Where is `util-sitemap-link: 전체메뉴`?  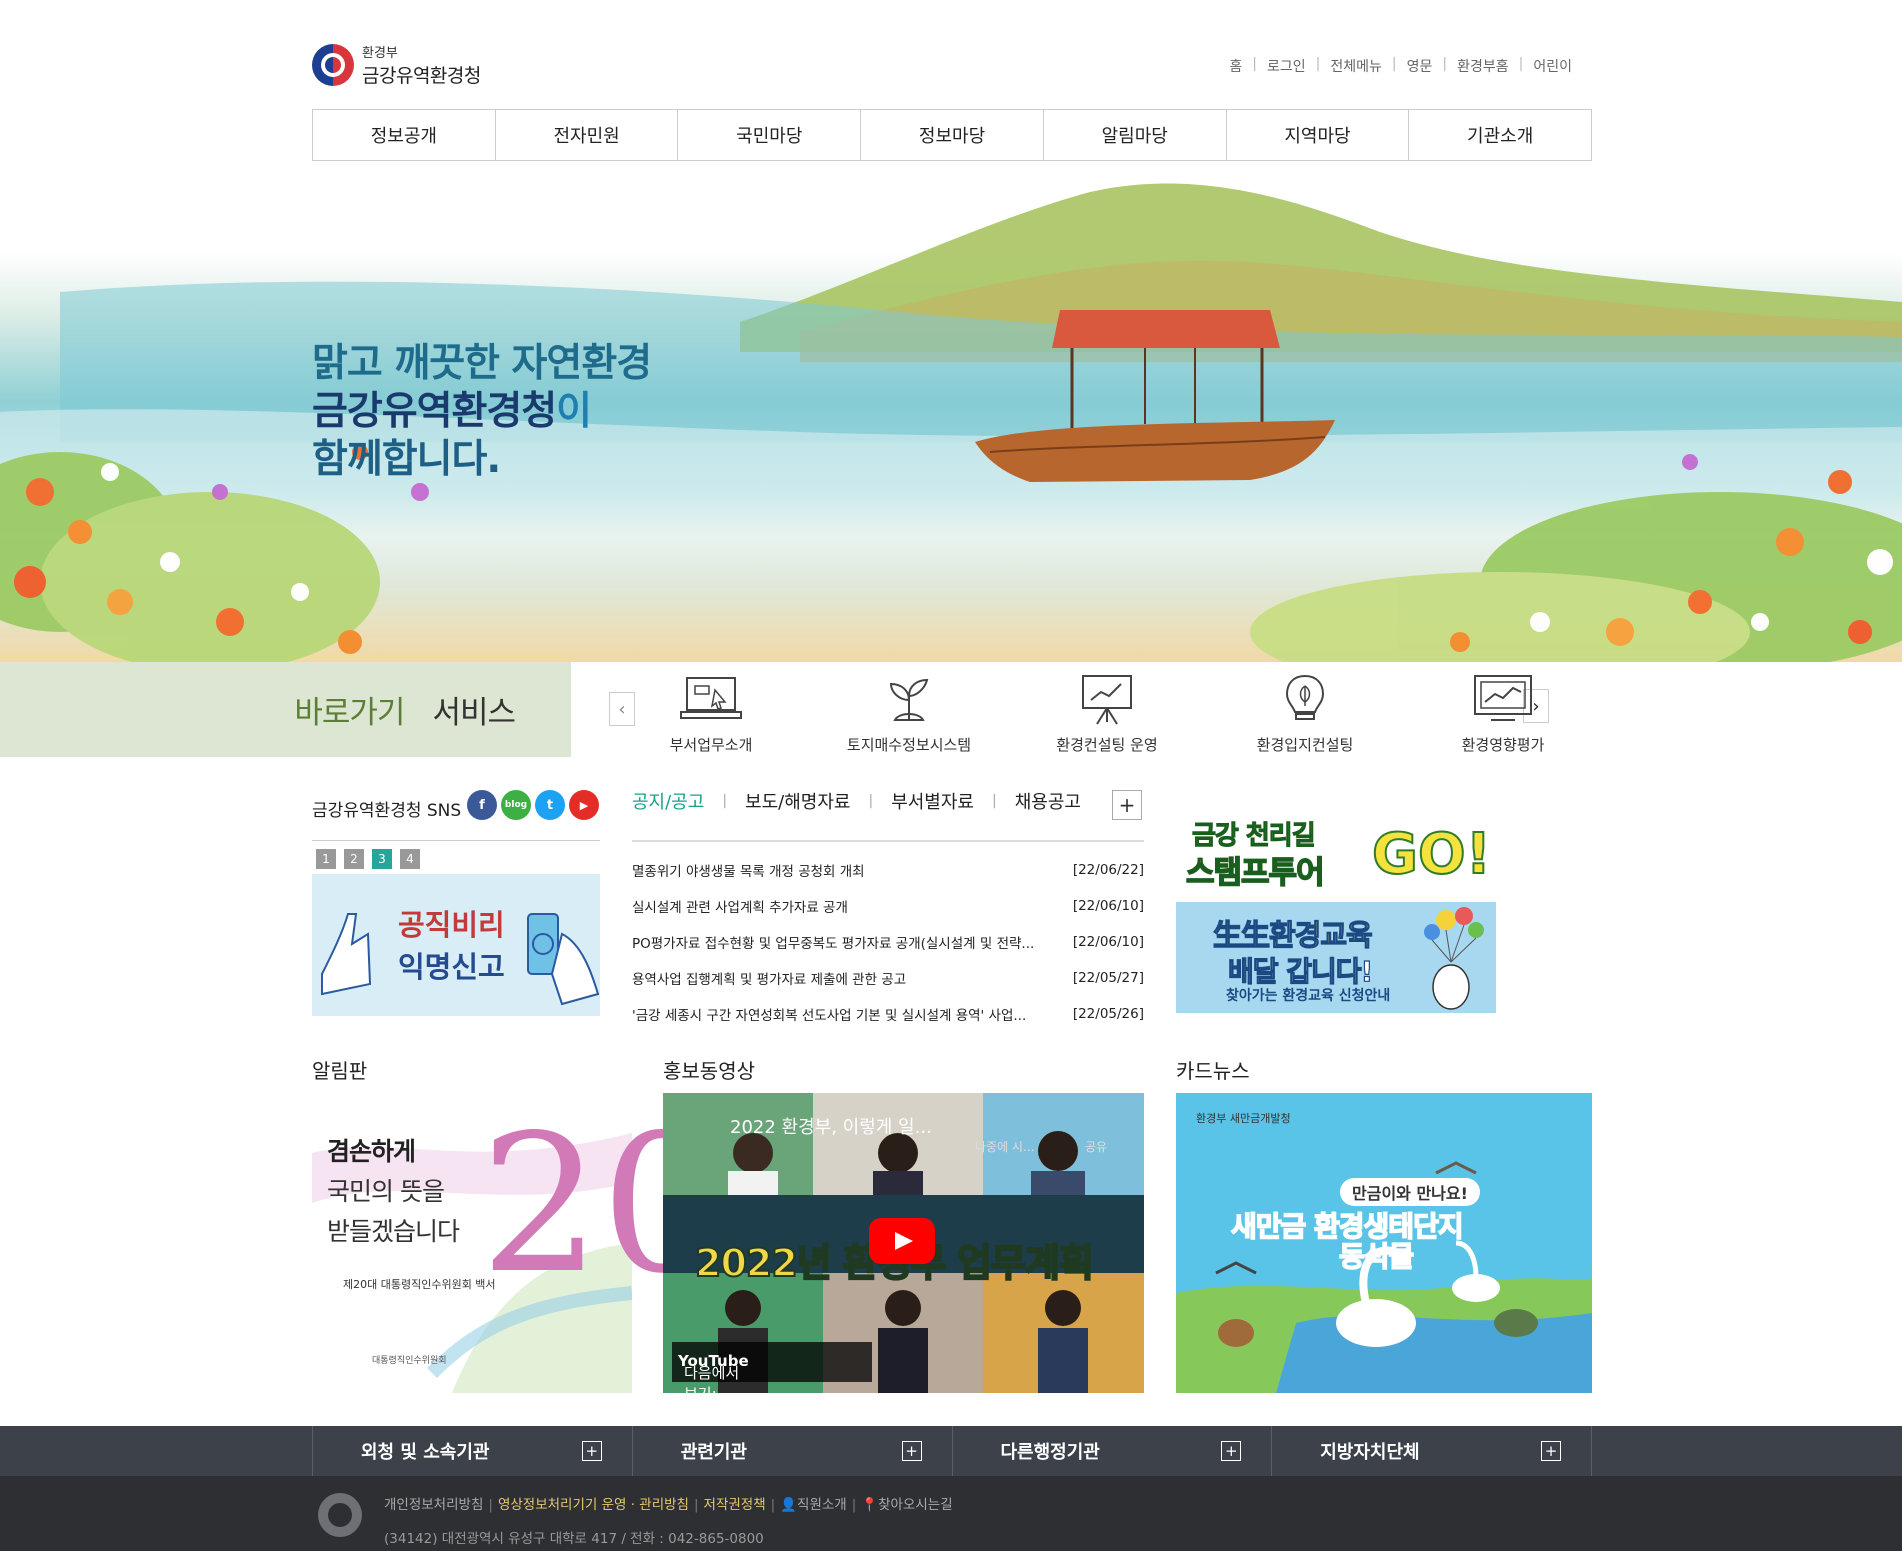 util-sitemap-link: 전체메뉴 is located at coordinates (1356, 66).